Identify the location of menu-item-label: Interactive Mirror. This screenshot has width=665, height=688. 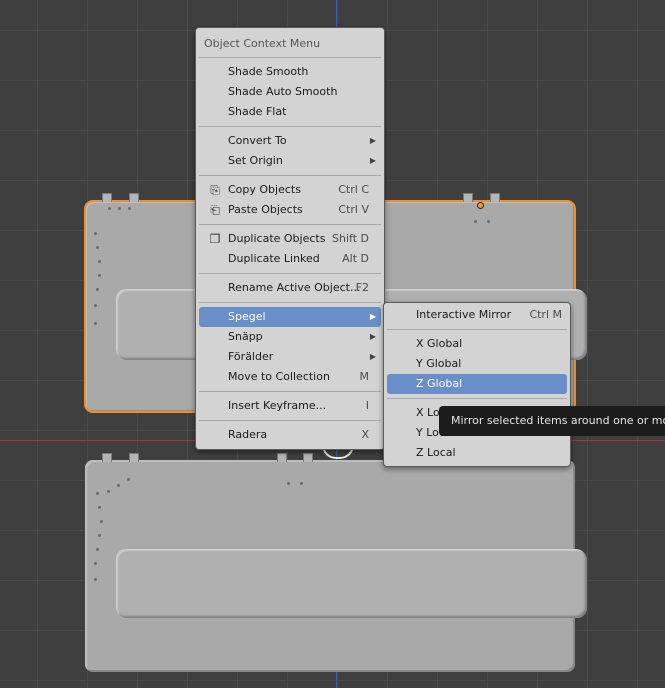
(464, 314).